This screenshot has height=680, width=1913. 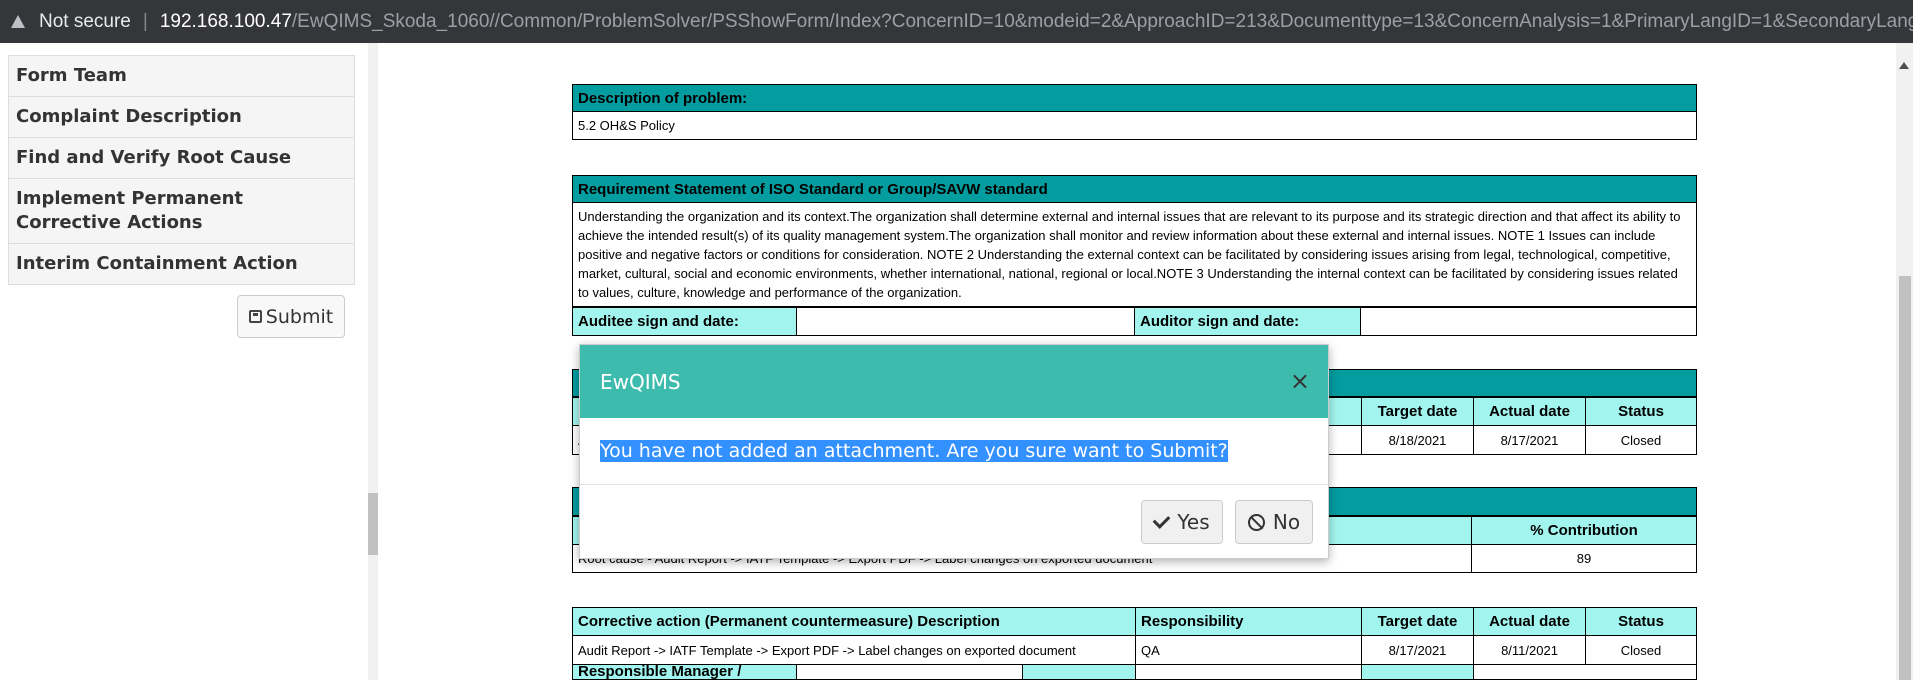 I want to click on save-icon, so click(x=255, y=316).